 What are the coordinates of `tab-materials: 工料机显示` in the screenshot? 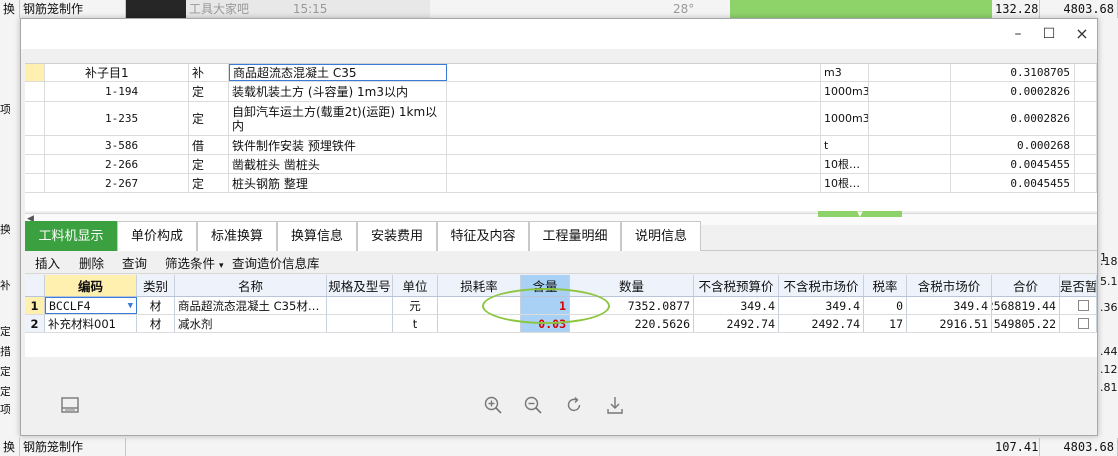 It's located at (71, 236).